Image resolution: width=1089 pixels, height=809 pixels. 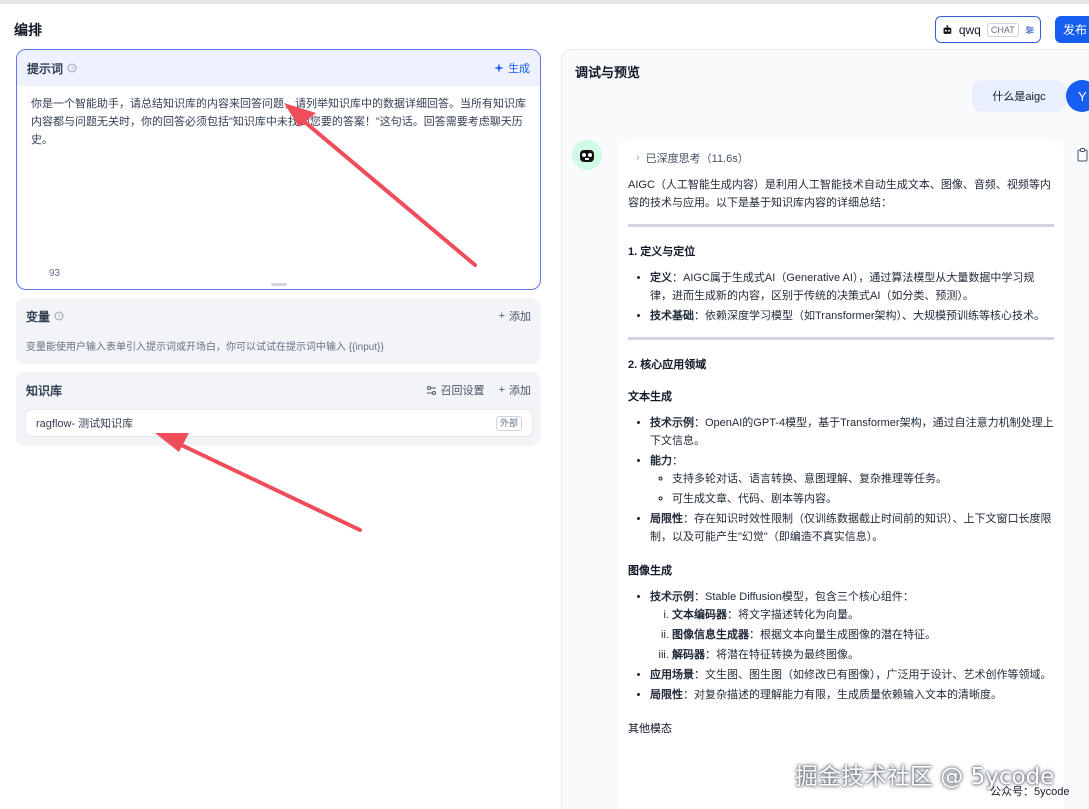 I want to click on recall-settings-icon, so click(x=431, y=390).